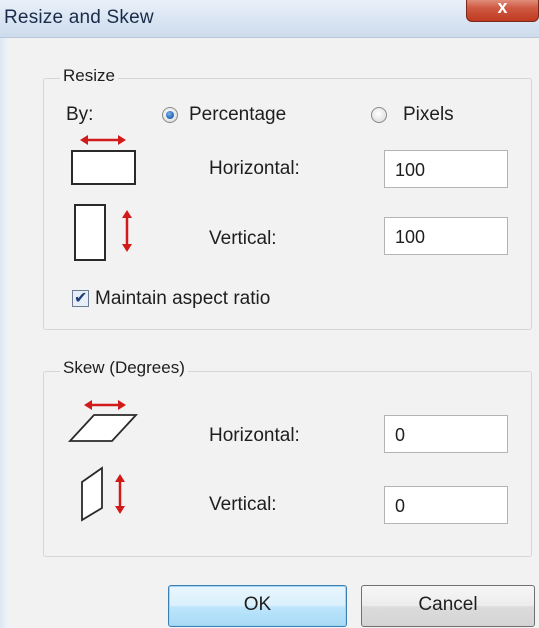  Describe the element at coordinates (103, 232) in the screenshot. I see `resize-vertical-icon` at that location.